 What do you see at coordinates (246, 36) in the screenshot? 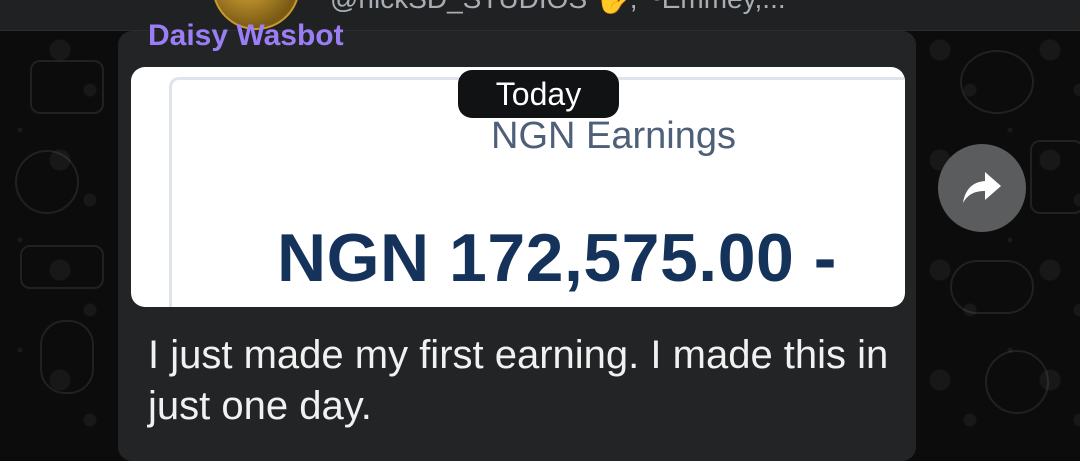
I see `sender-name: Daisy Wasbot` at bounding box center [246, 36].